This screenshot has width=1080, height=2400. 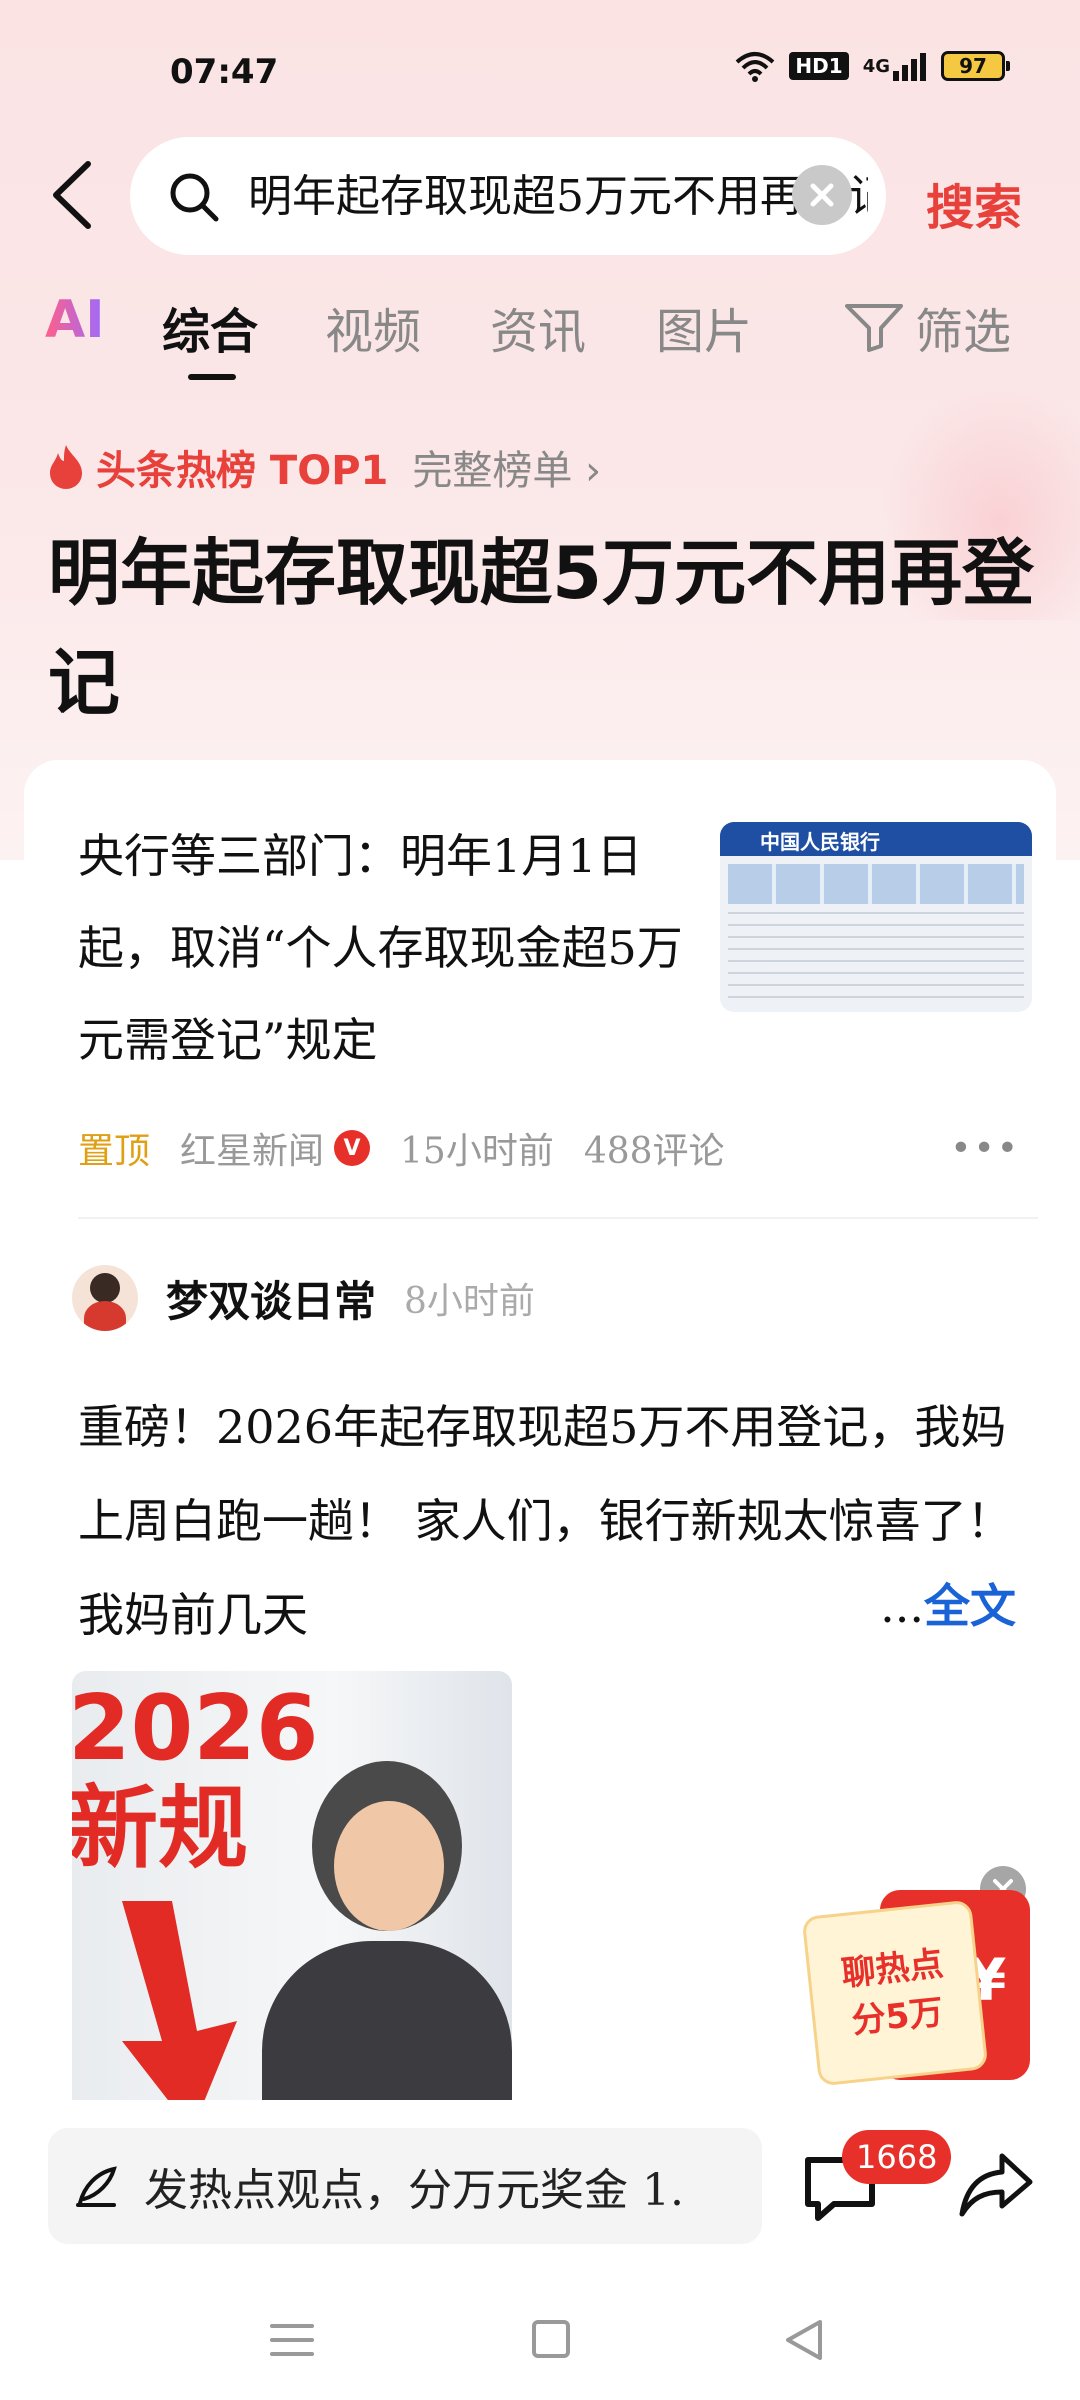 I want to click on verified-icon: V, so click(x=352, y=1148).